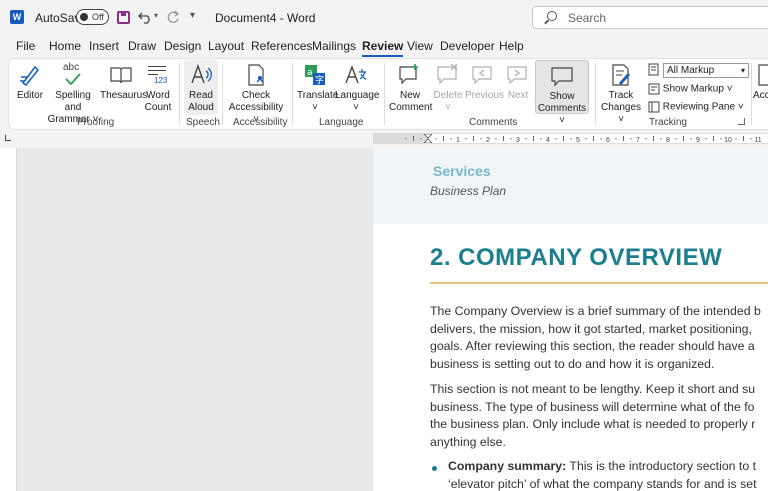 The height and width of the screenshot is (491, 768). Describe the element at coordinates (281, 46) in the screenshot. I see `tab-references: References` at that location.